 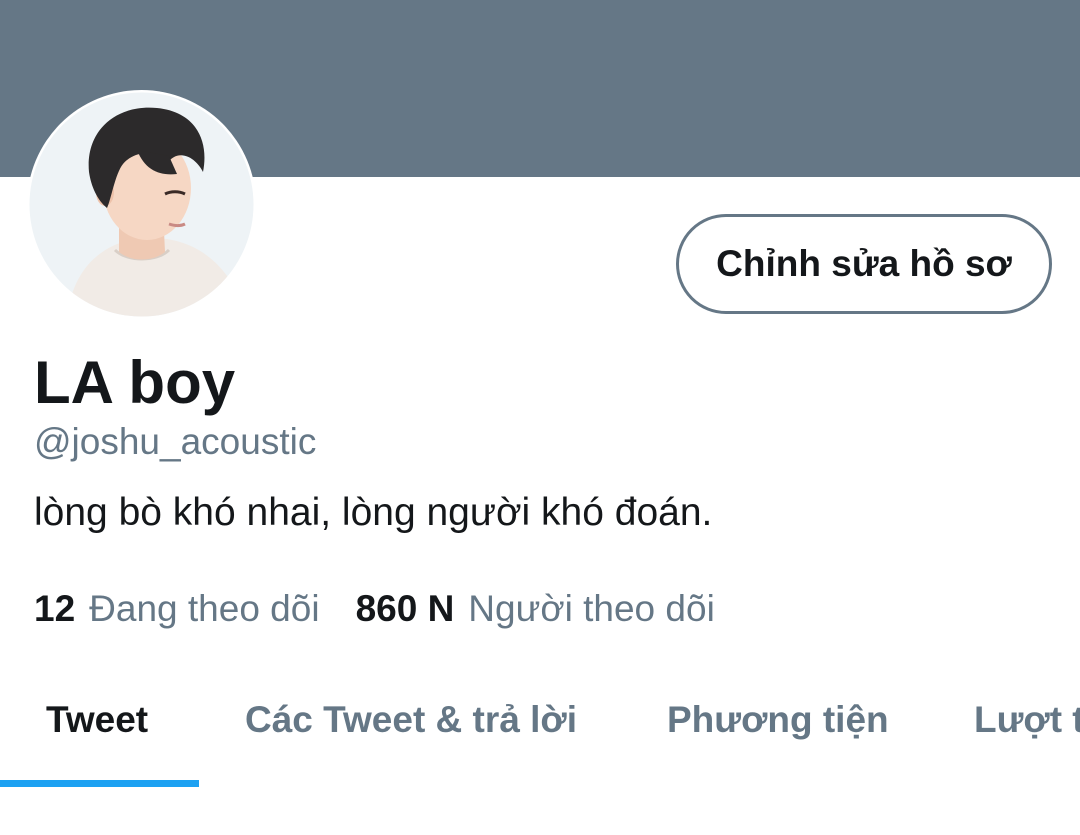 I want to click on display-name: LA boy, so click(x=135, y=382).